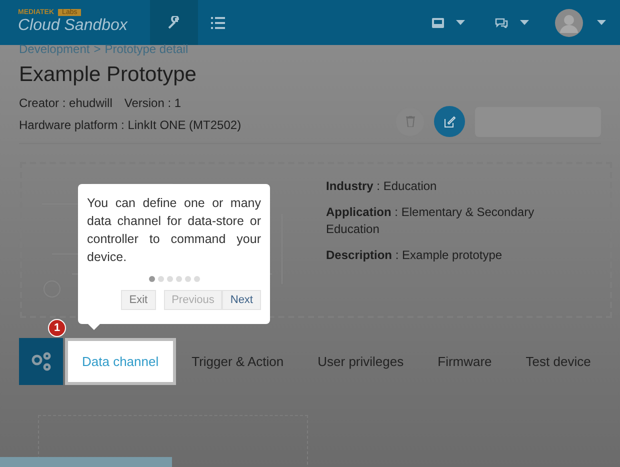 The height and width of the screenshot is (467, 620). I want to click on page-title: Example Prototype, so click(108, 75).